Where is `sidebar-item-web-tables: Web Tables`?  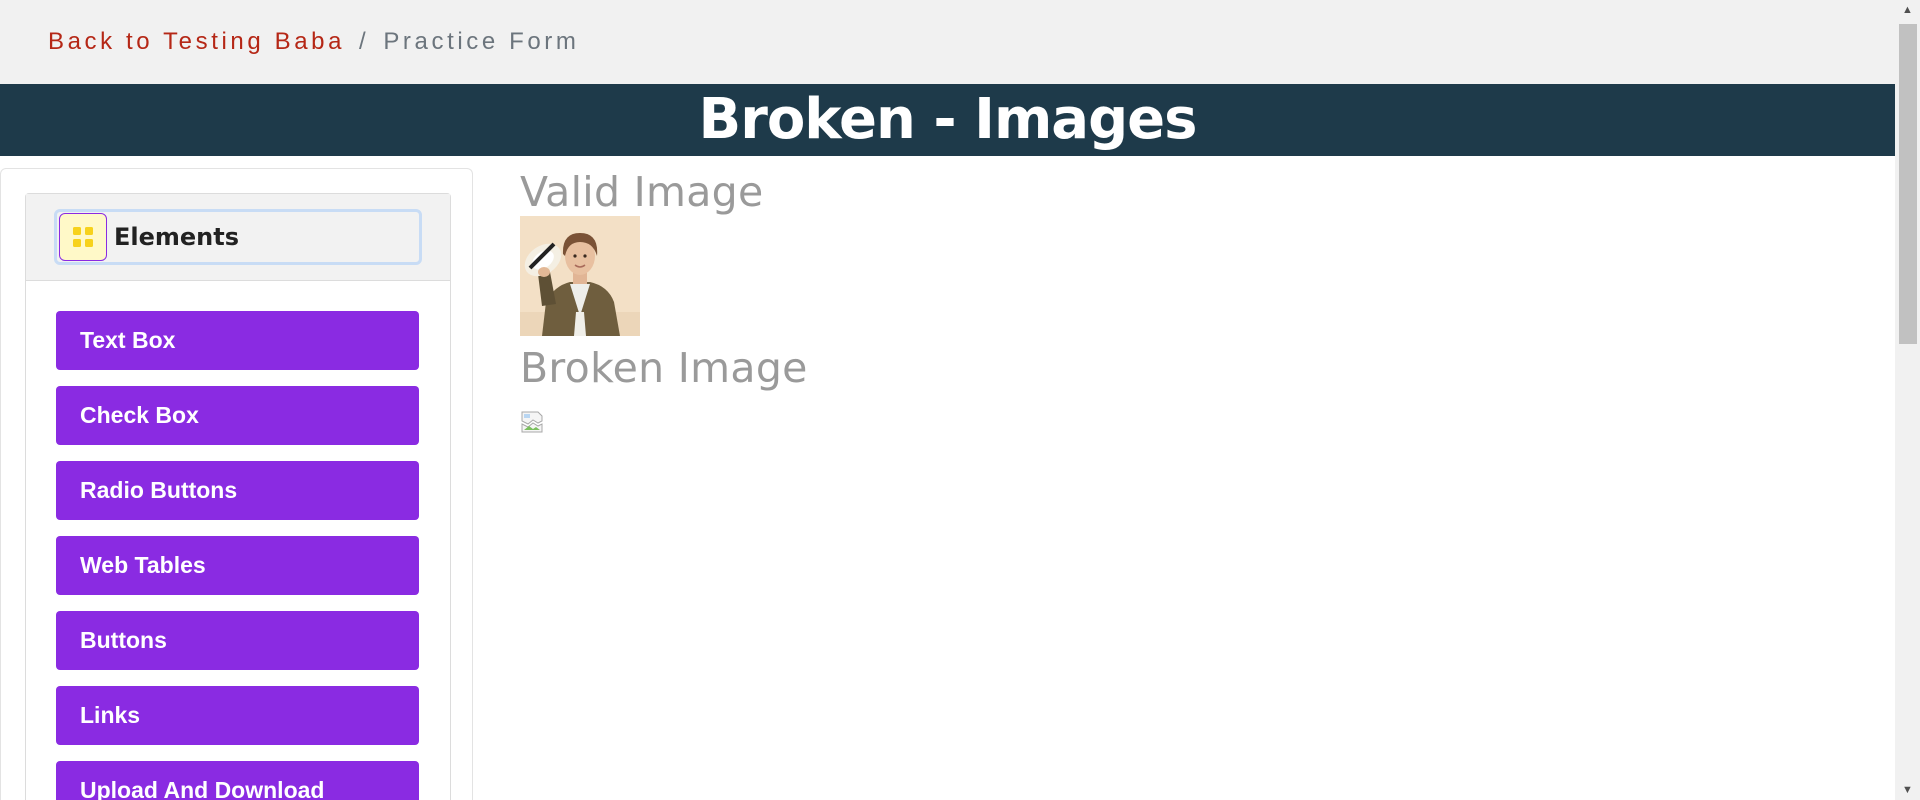 sidebar-item-web-tables: Web Tables is located at coordinates (237, 565).